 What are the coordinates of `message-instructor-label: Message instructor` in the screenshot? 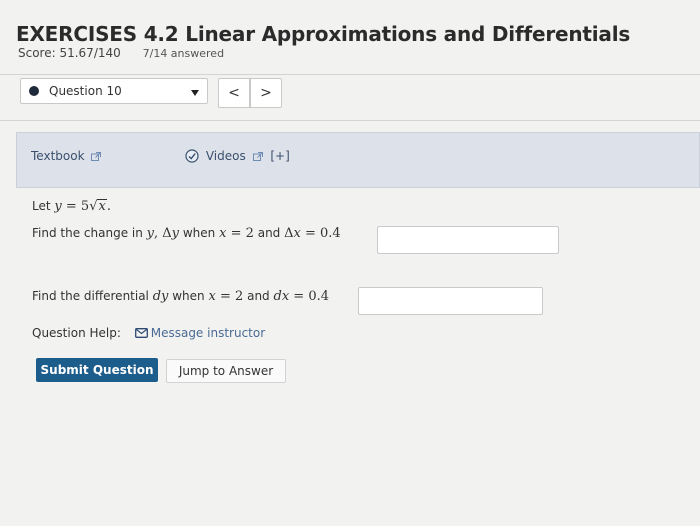 It's located at (208, 333).